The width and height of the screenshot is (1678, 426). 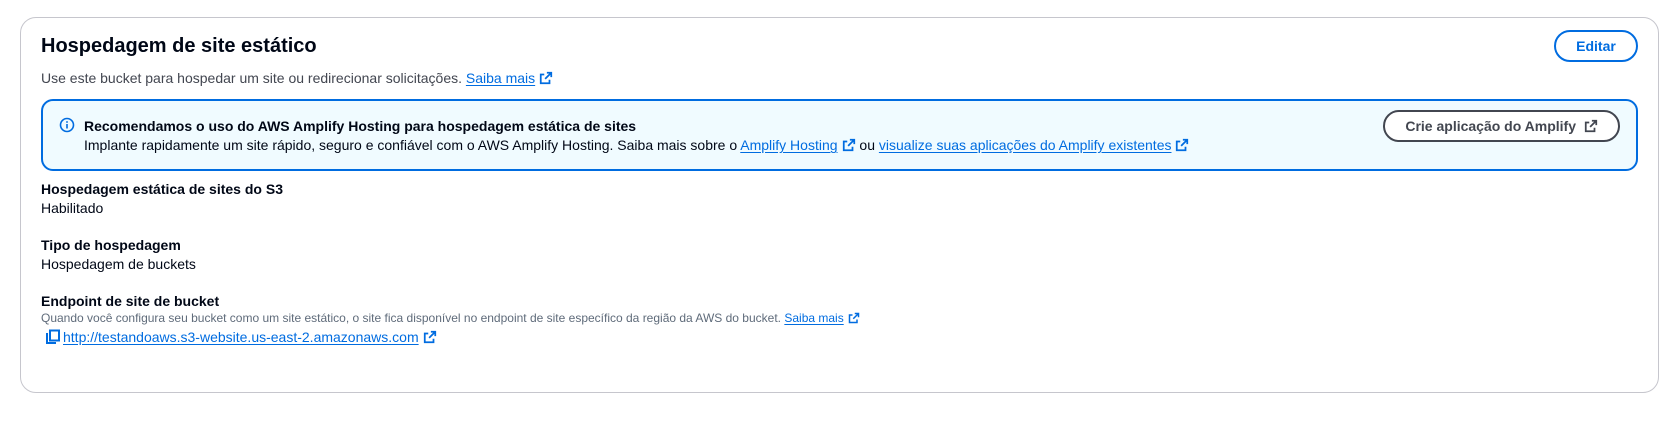 I want to click on alert-connector: ou, so click(x=867, y=145).